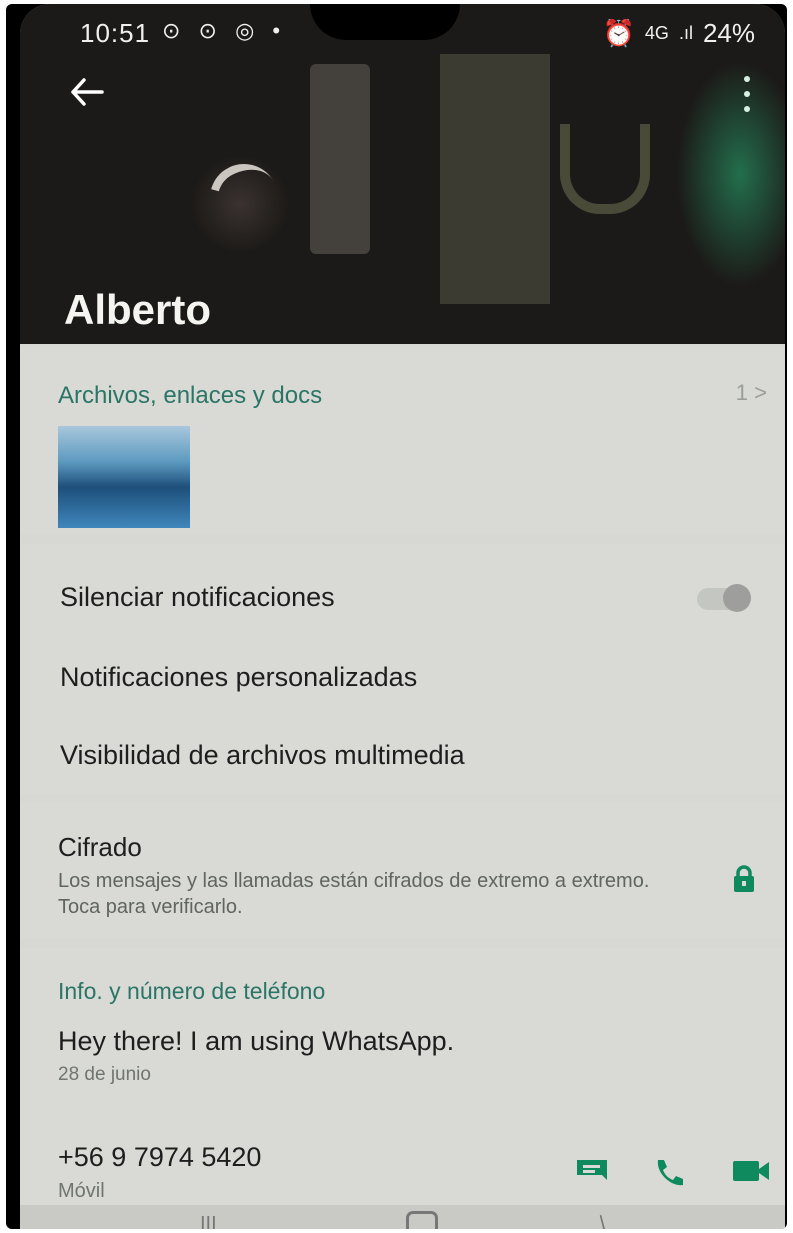 The image size is (793, 1233). I want to click on about-text: Hey there! I am using WhatsApp., so click(256, 1041).